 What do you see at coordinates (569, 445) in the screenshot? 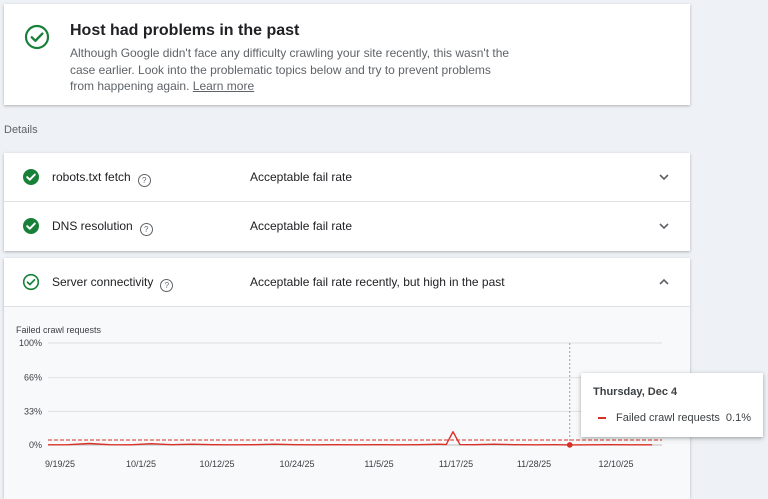
I see `hover-point` at bounding box center [569, 445].